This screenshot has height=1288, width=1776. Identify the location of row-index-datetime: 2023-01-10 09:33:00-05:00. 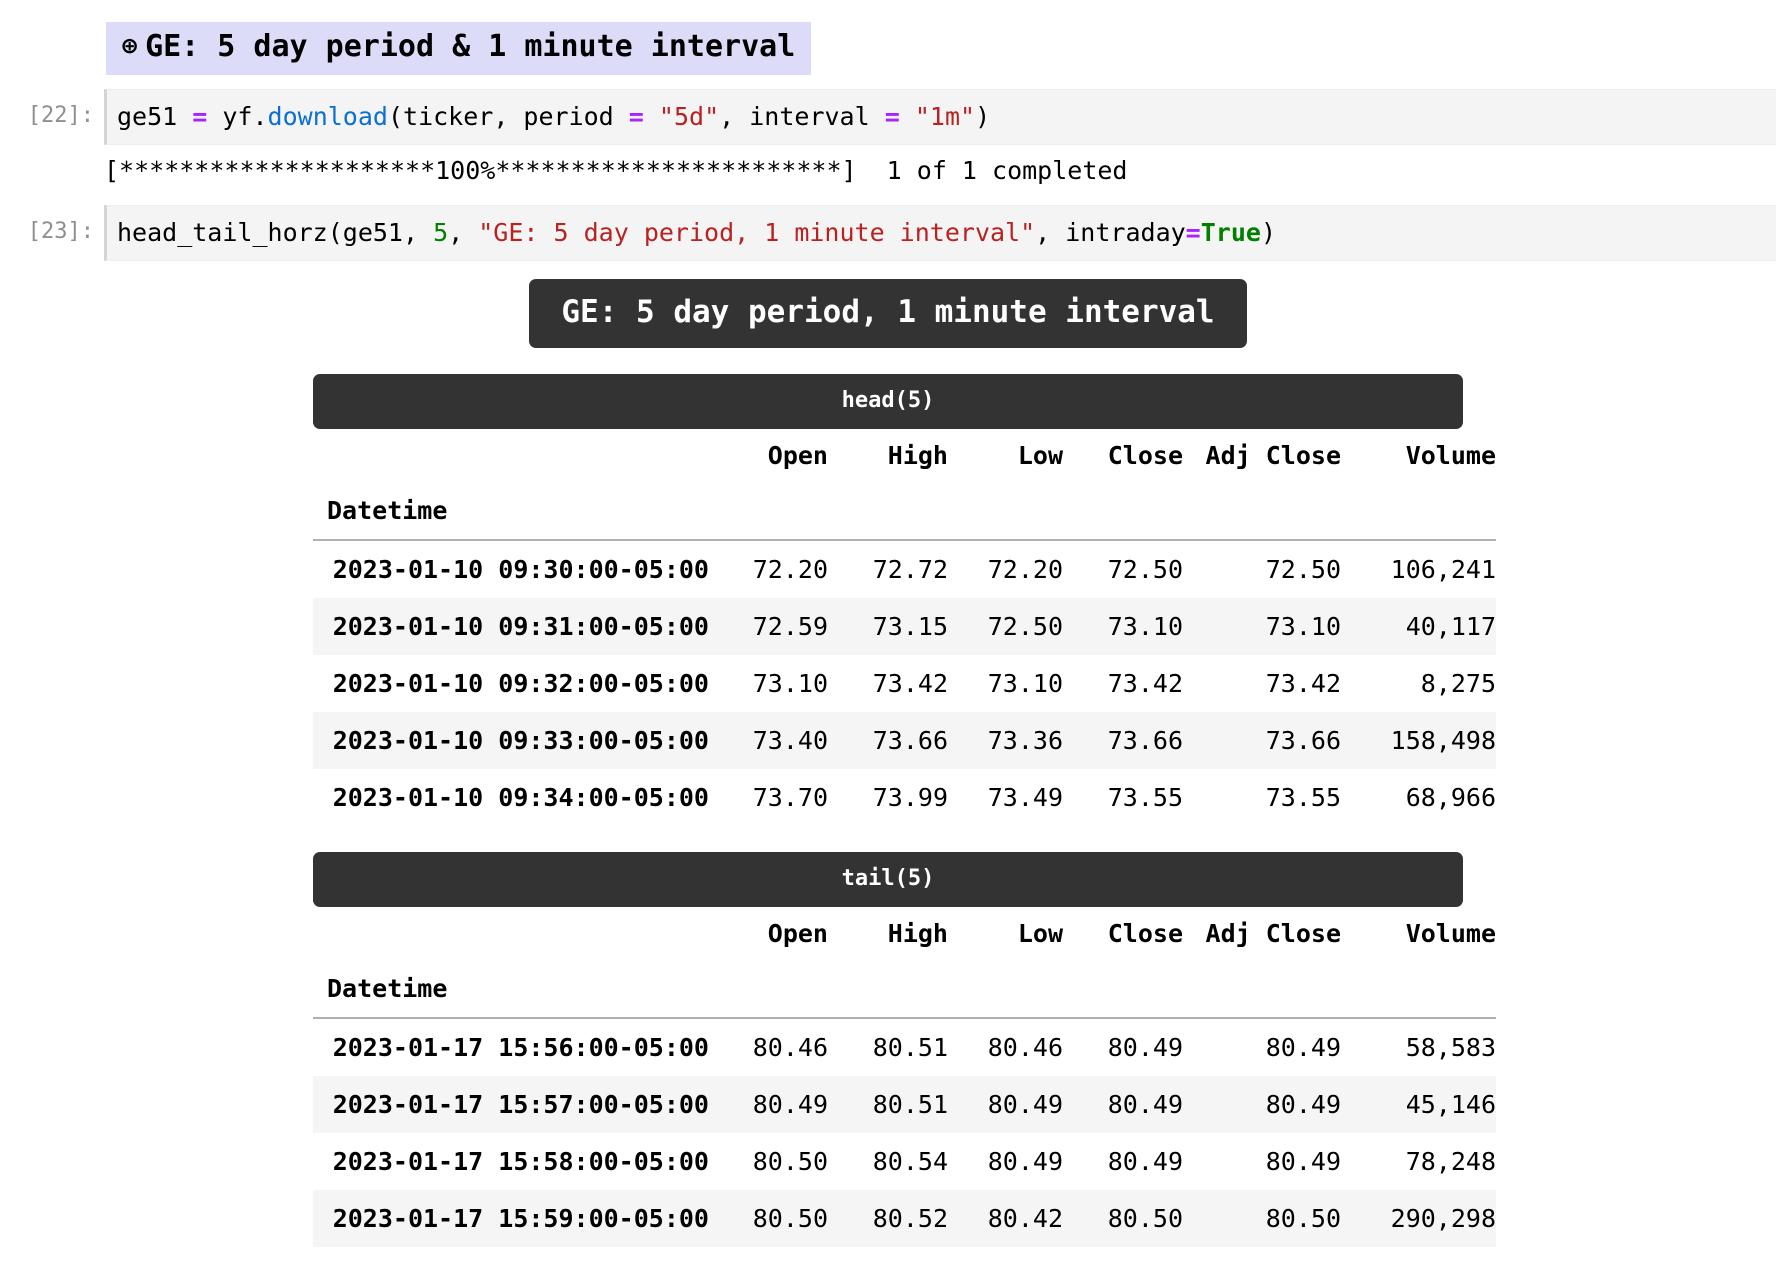
(520, 740).